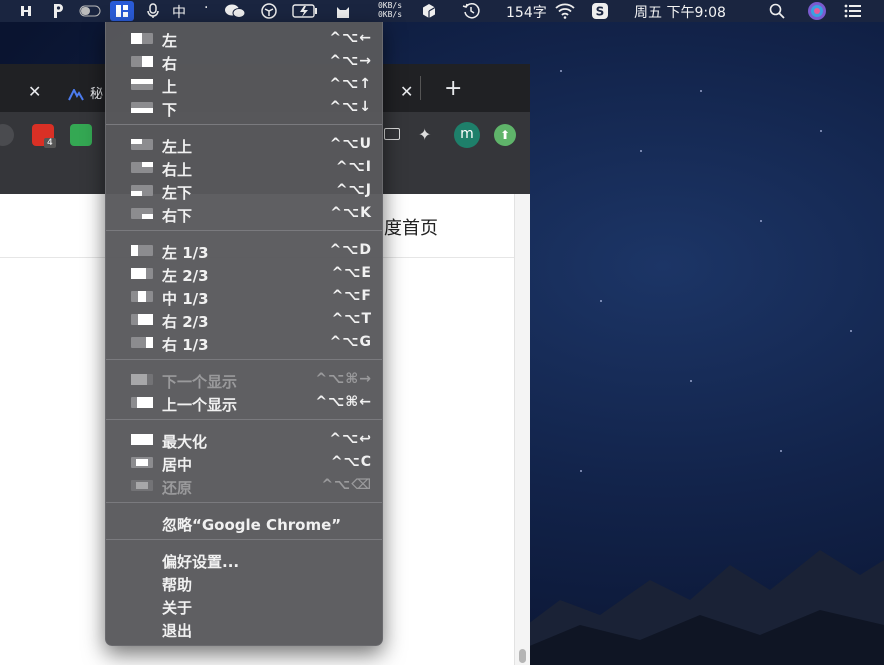  What do you see at coordinates (252, 525) in the screenshot?
I see `menu-item-label: 忽略“Google Chrome”` at bounding box center [252, 525].